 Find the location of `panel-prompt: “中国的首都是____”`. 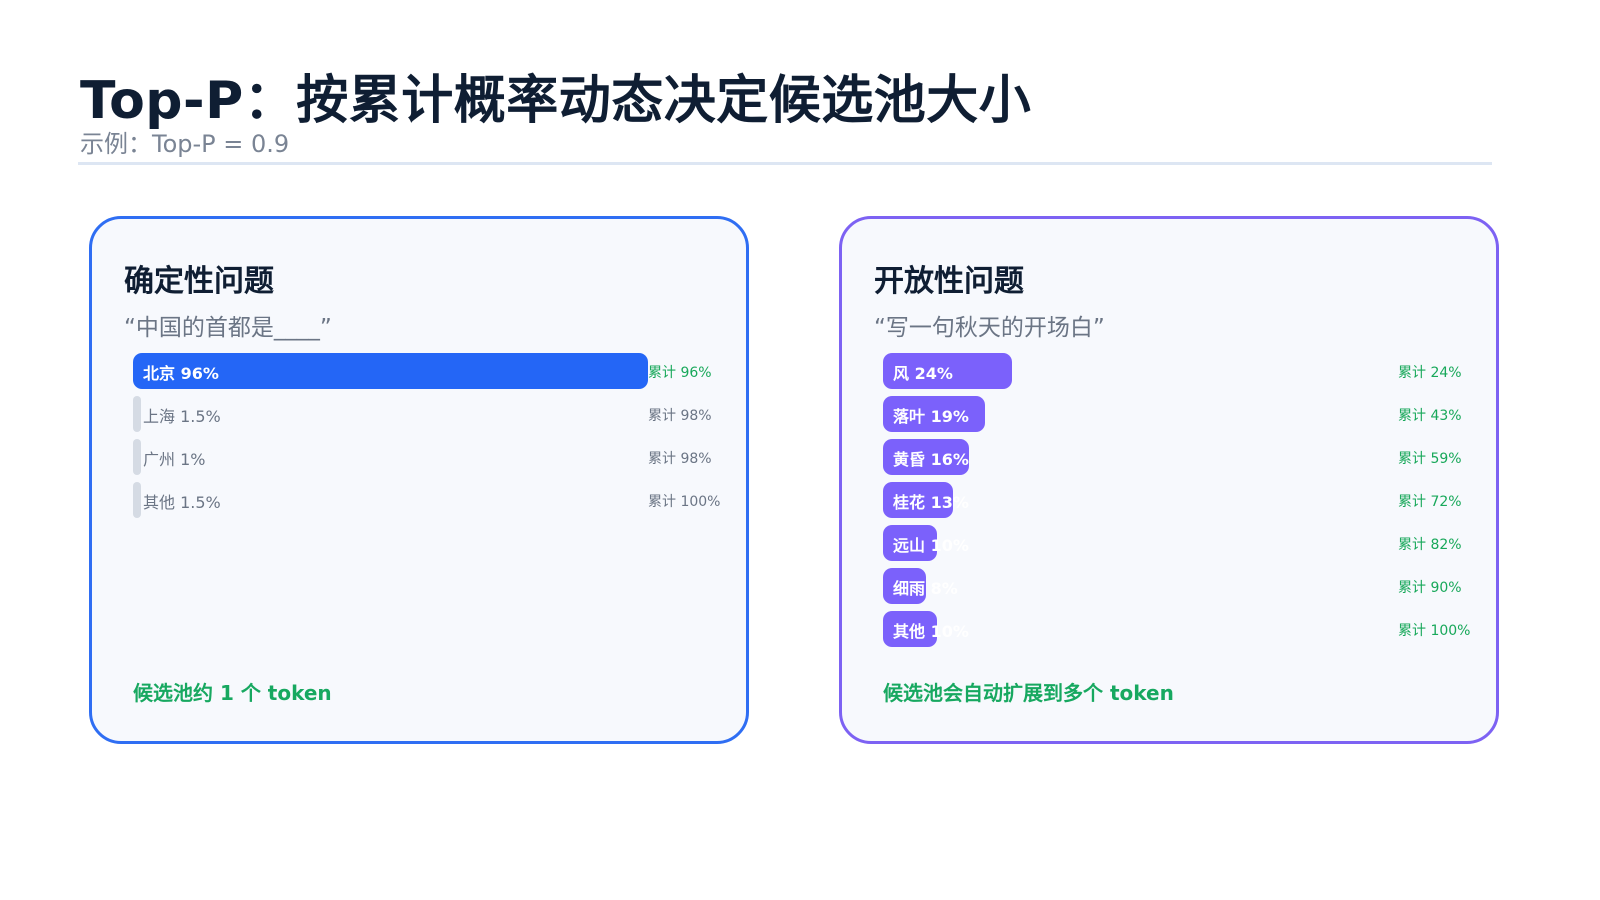

panel-prompt: “中国的首都是____” is located at coordinates (228, 328).